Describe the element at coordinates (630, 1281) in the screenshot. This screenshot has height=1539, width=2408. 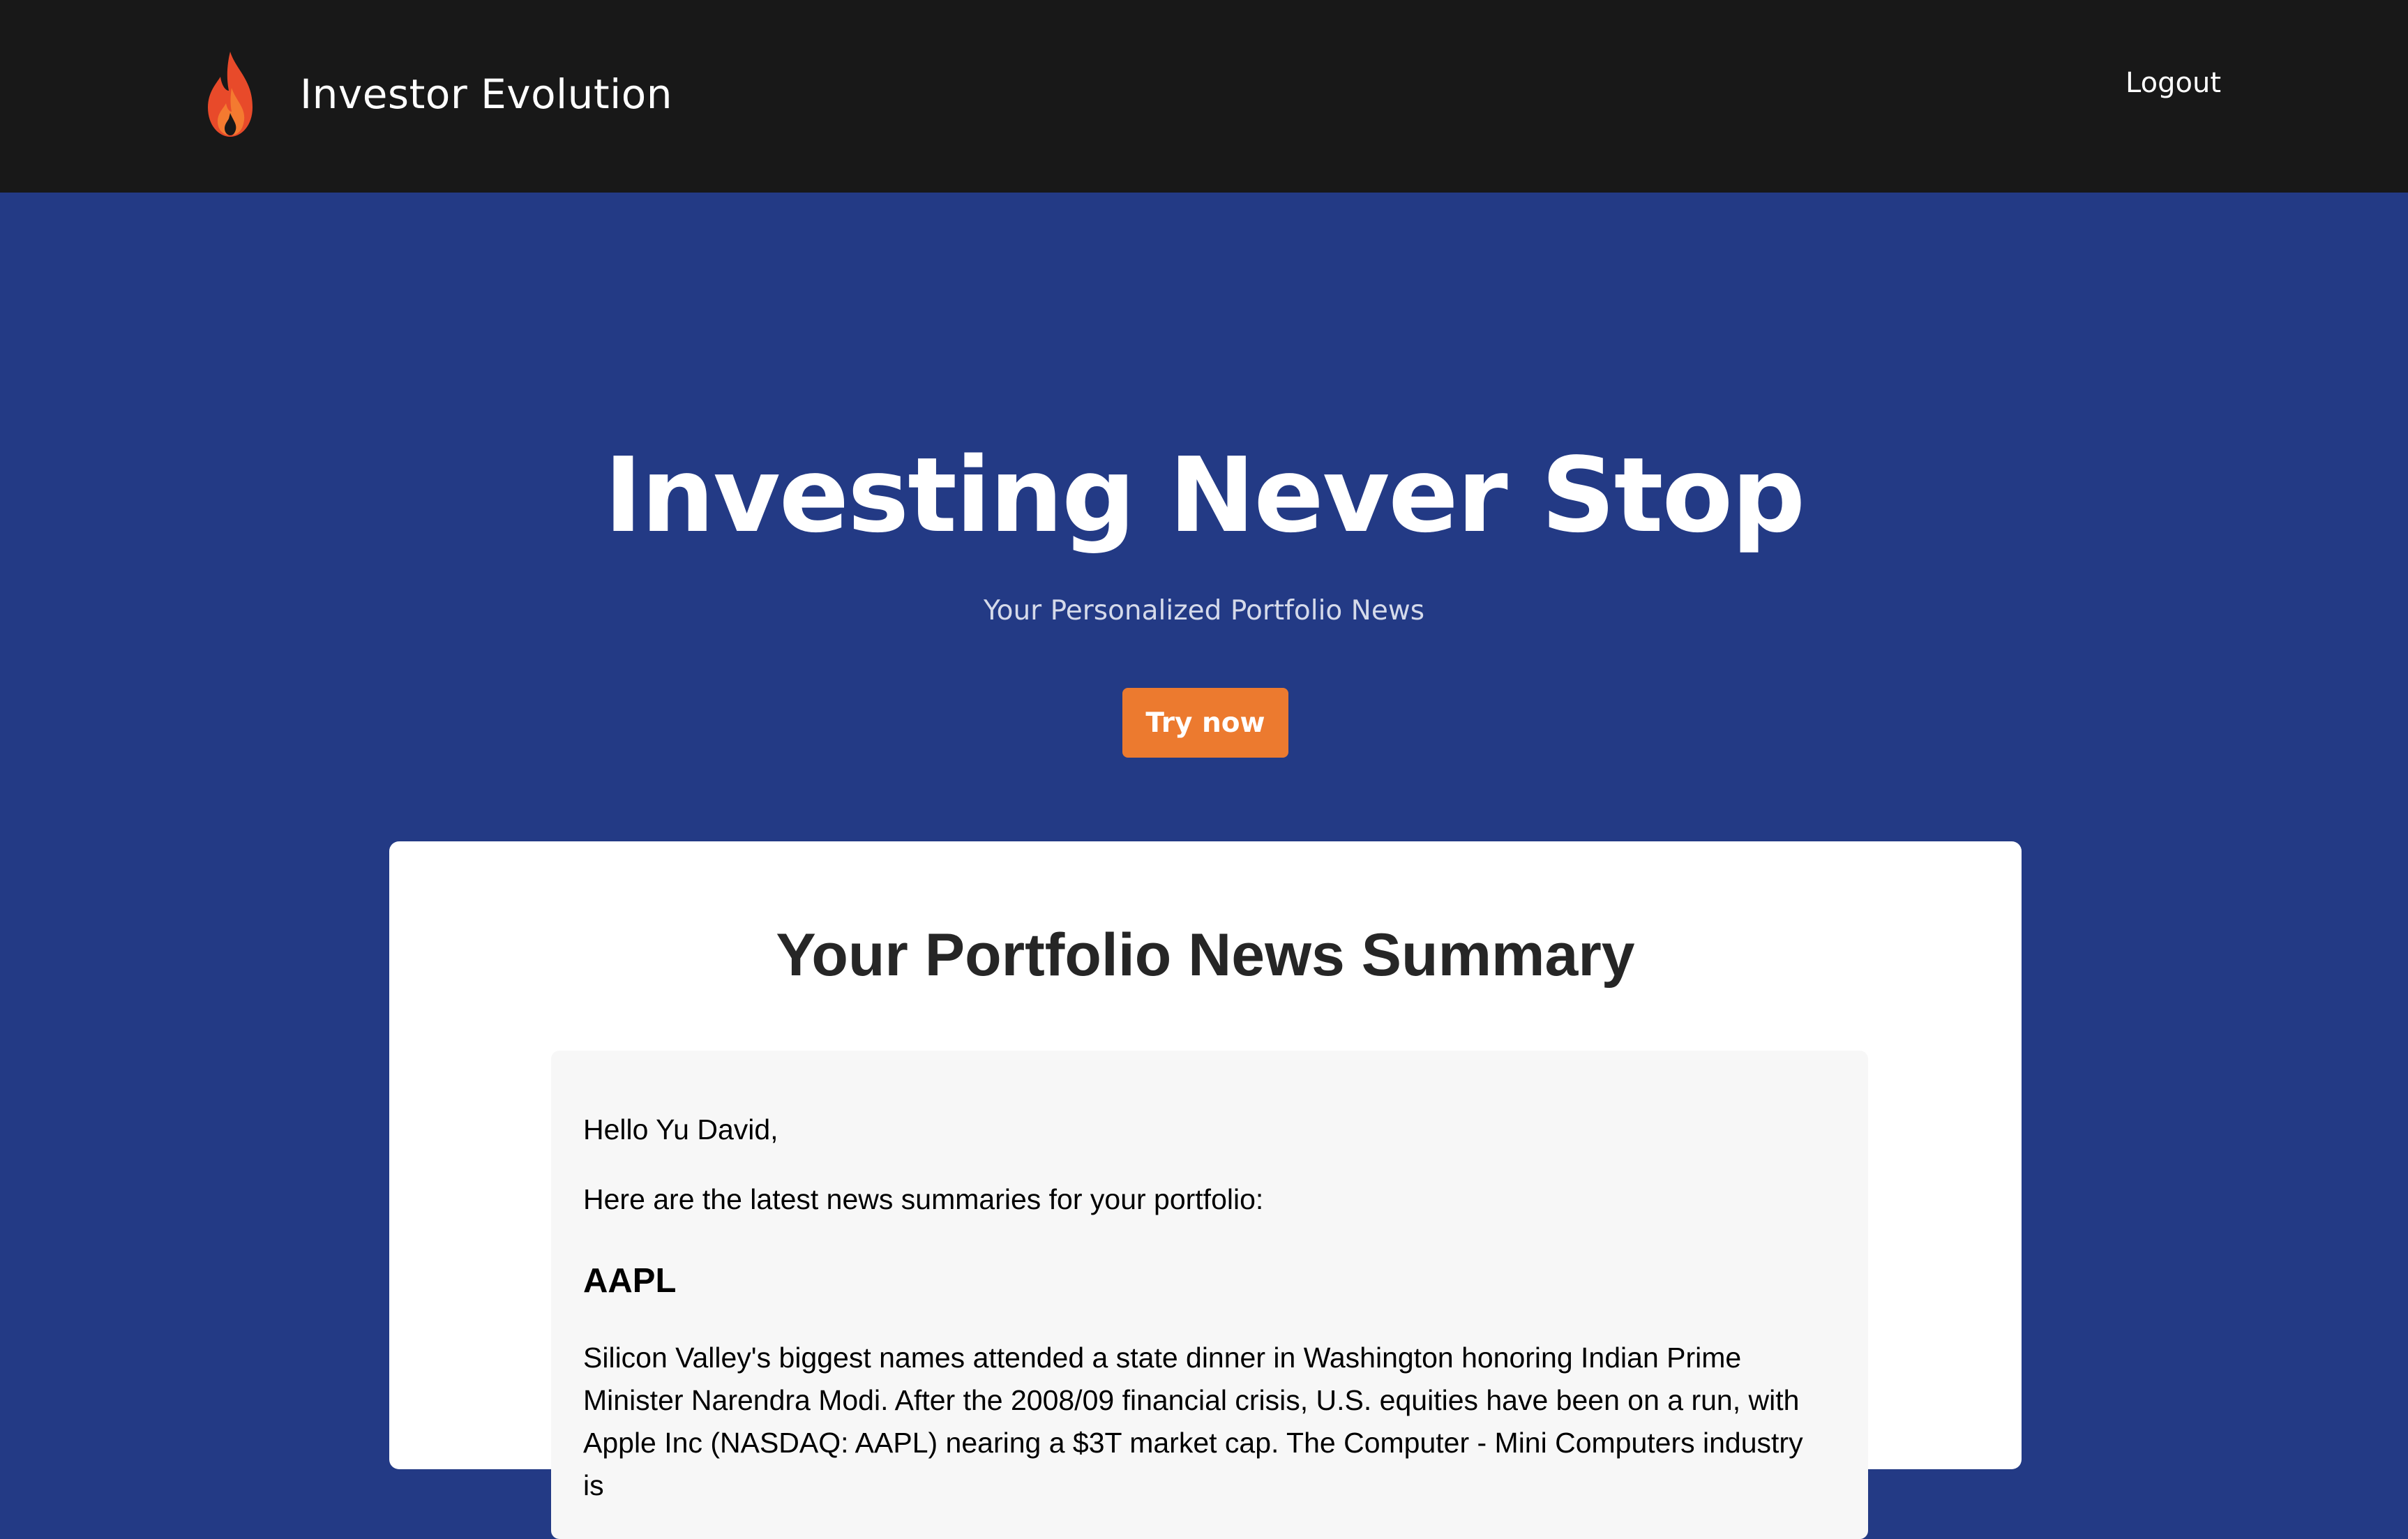
I see `ticker-heading: AAPL` at that location.